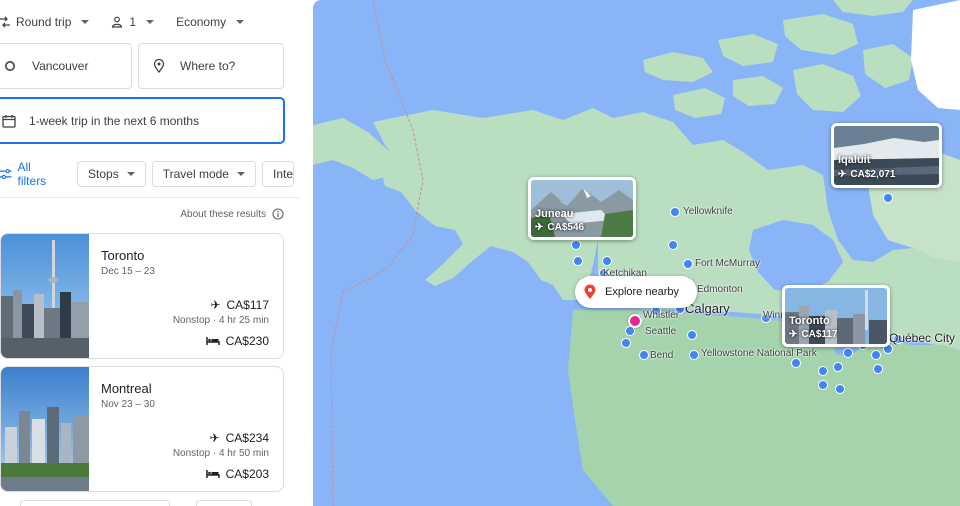 The height and width of the screenshot is (506, 960). Describe the element at coordinates (117, 22) in the screenshot. I see `person-icon` at that location.